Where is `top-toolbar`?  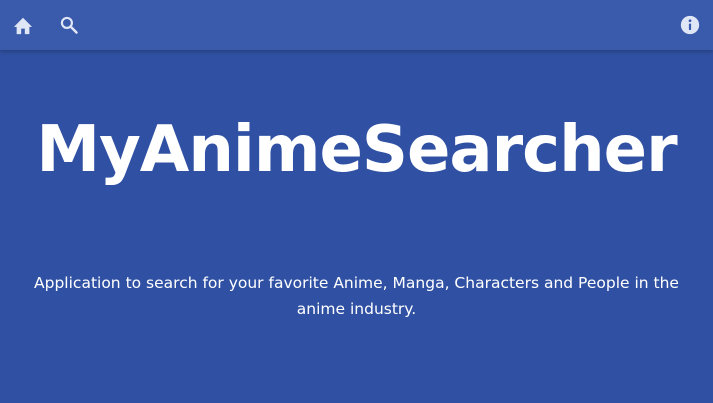 top-toolbar is located at coordinates (356, 25).